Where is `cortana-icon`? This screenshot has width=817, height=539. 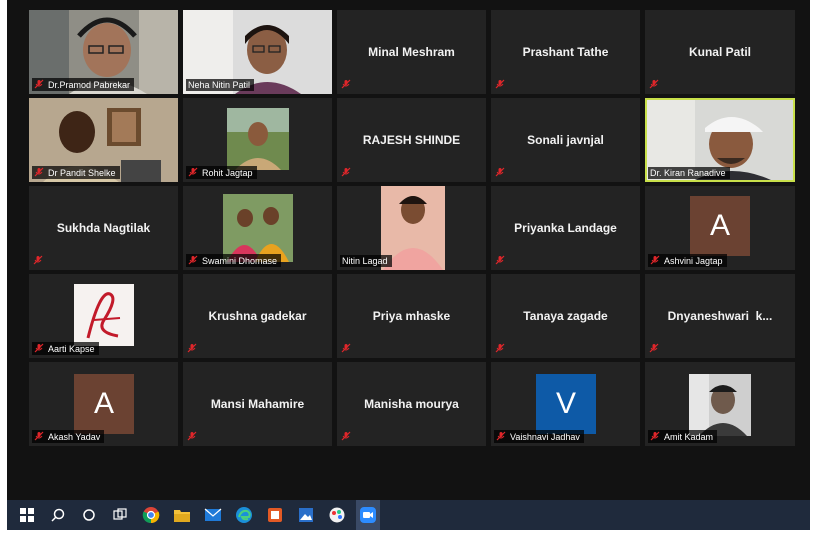 cortana-icon is located at coordinates (89, 515).